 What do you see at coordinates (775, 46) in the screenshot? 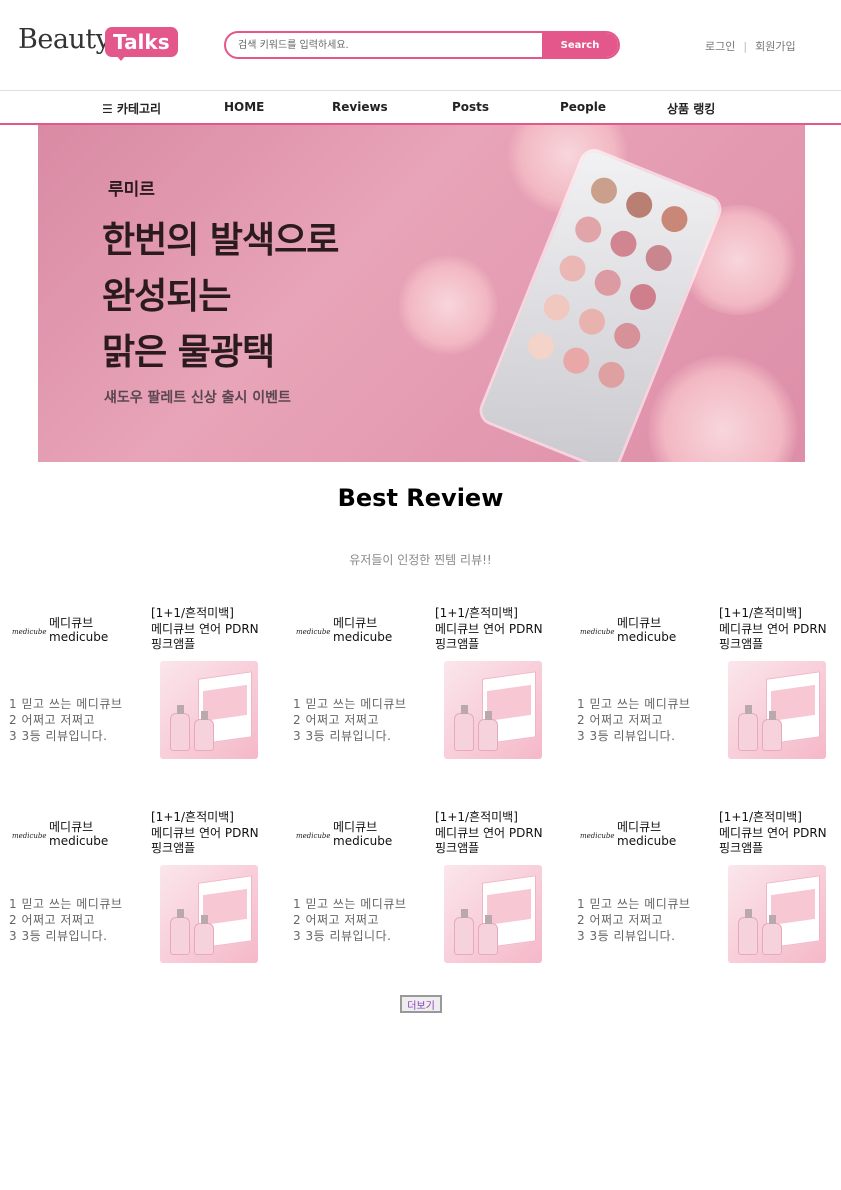
I see `signup-link: 회원가입` at bounding box center [775, 46].